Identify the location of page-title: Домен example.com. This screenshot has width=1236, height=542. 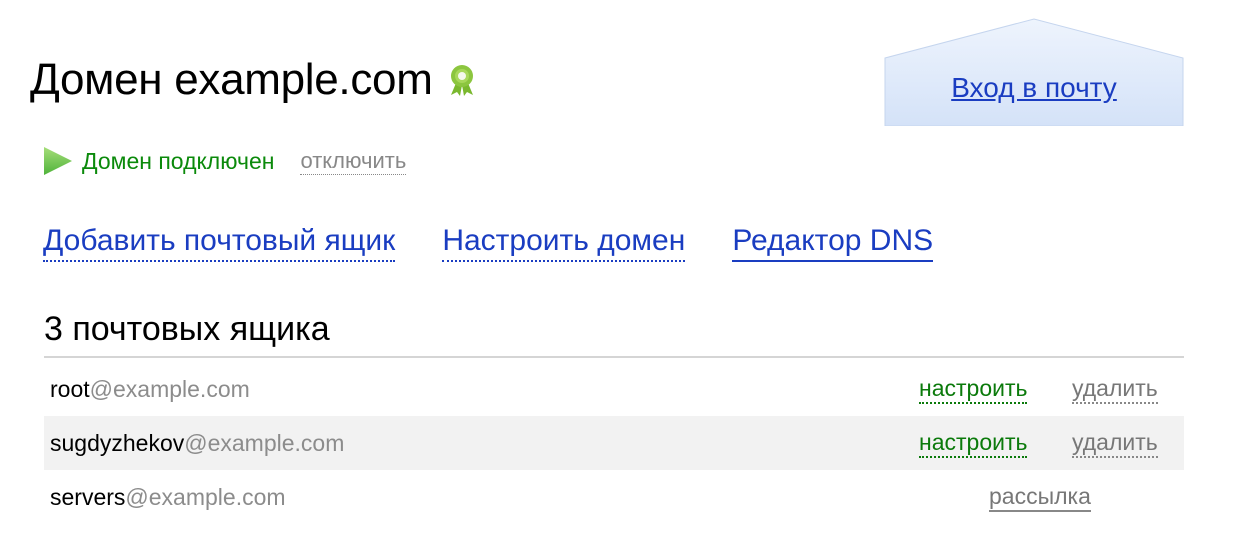
(253, 80).